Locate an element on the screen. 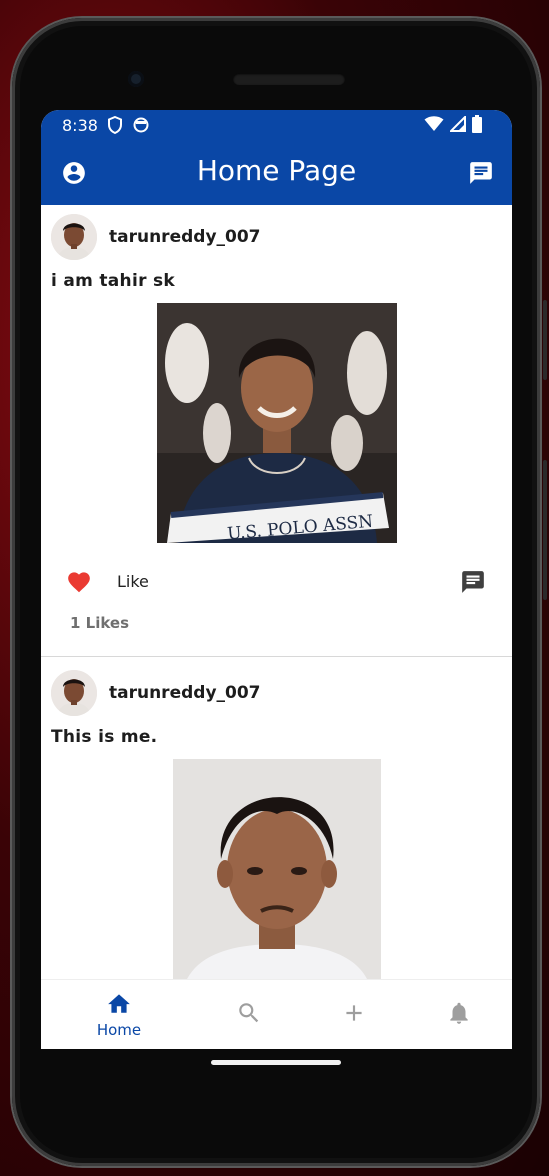 The image size is (549, 1176). nav-search is located at coordinates (249, 1014).